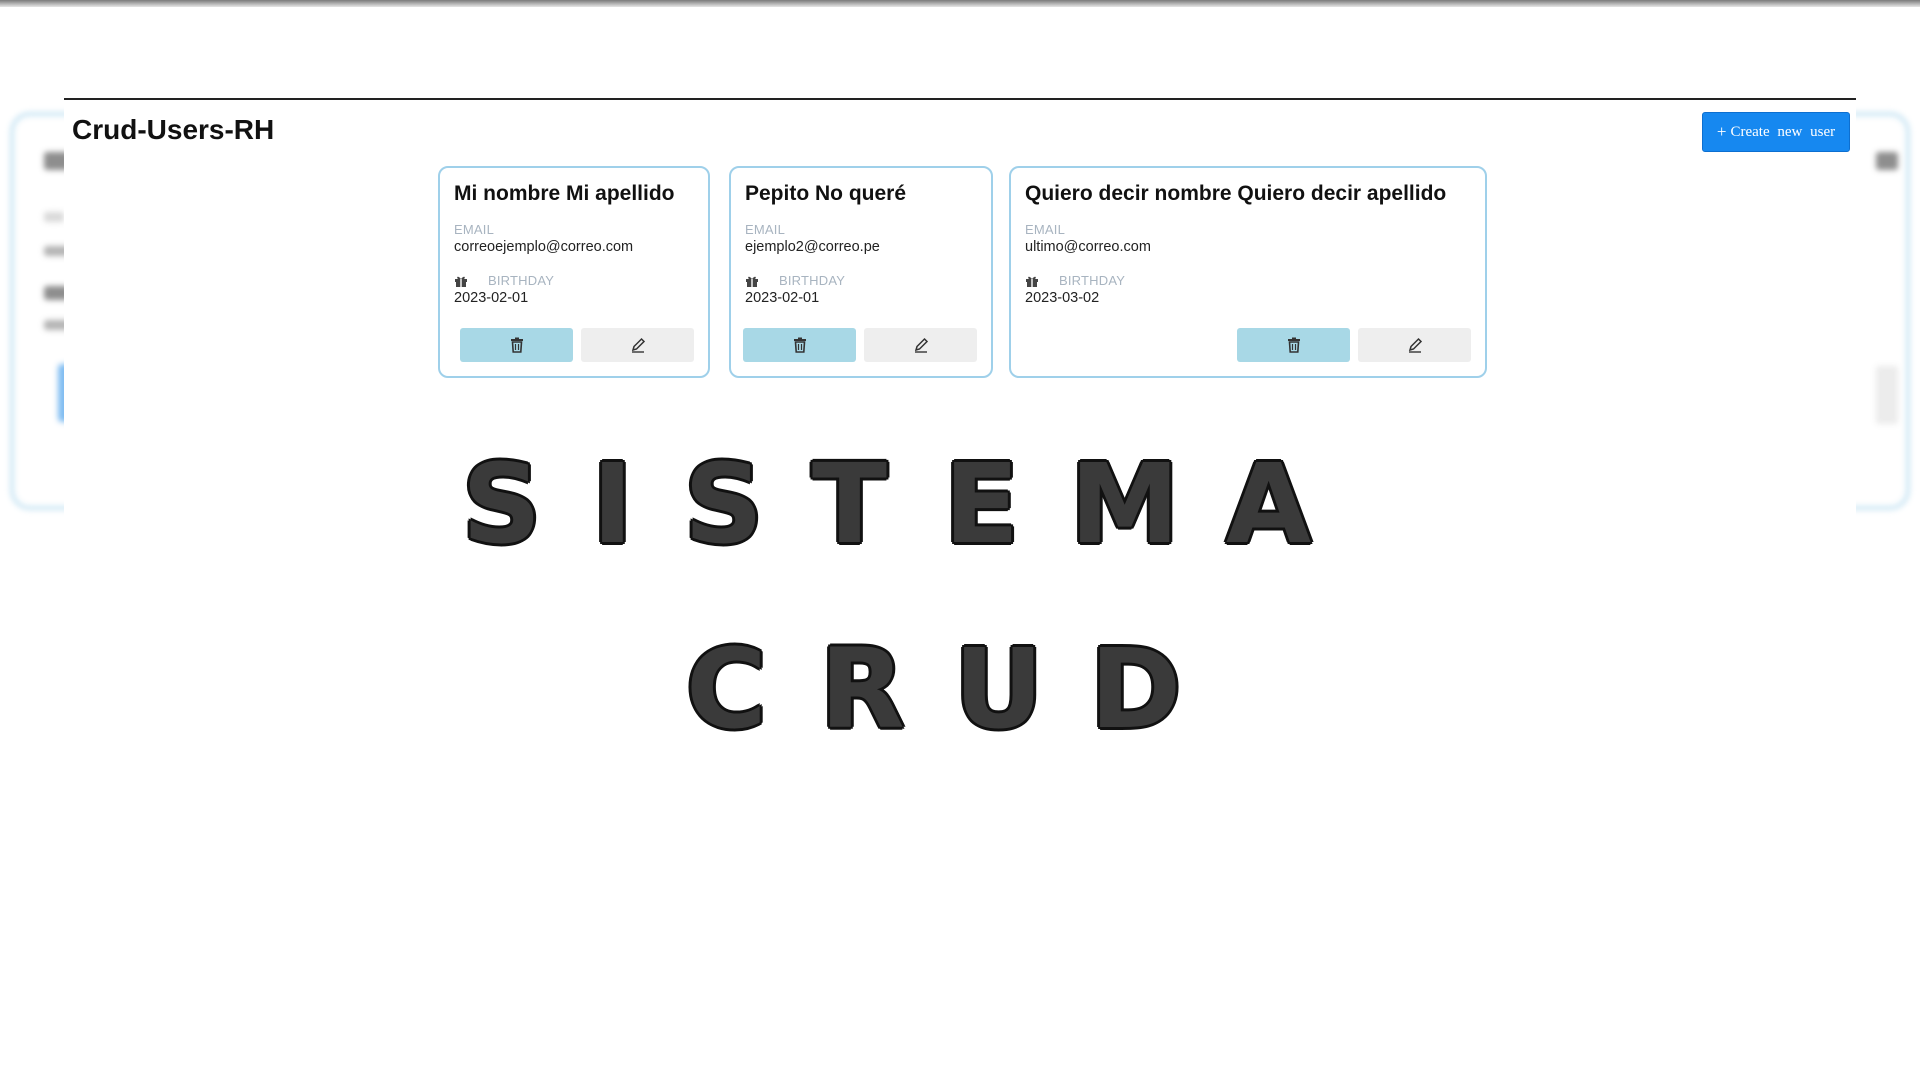 Image resolution: width=1920 pixels, height=1079 pixels. I want to click on user-name: Mi nombre Mi apellido, so click(564, 193).